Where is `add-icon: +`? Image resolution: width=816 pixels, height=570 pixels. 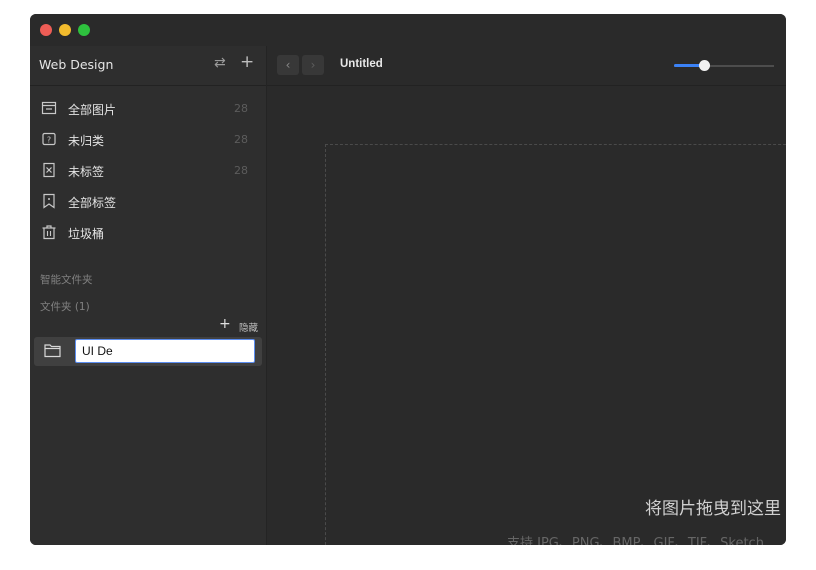
add-icon: + is located at coordinates (247, 62).